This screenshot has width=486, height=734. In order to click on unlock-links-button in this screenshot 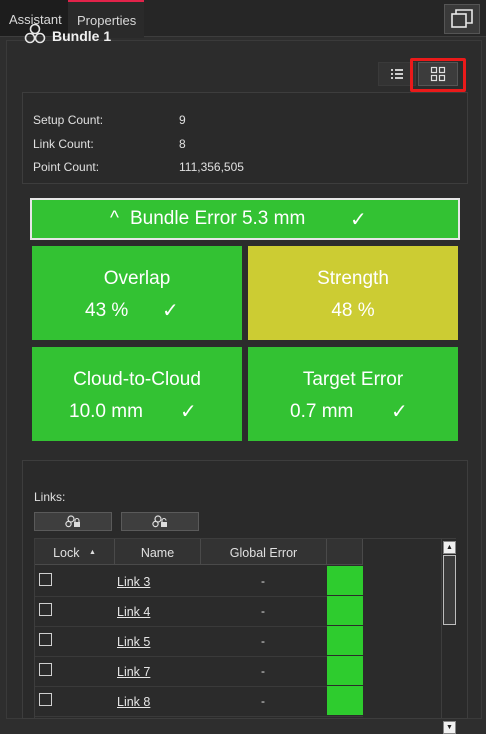, I will do `click(160, 521)`.